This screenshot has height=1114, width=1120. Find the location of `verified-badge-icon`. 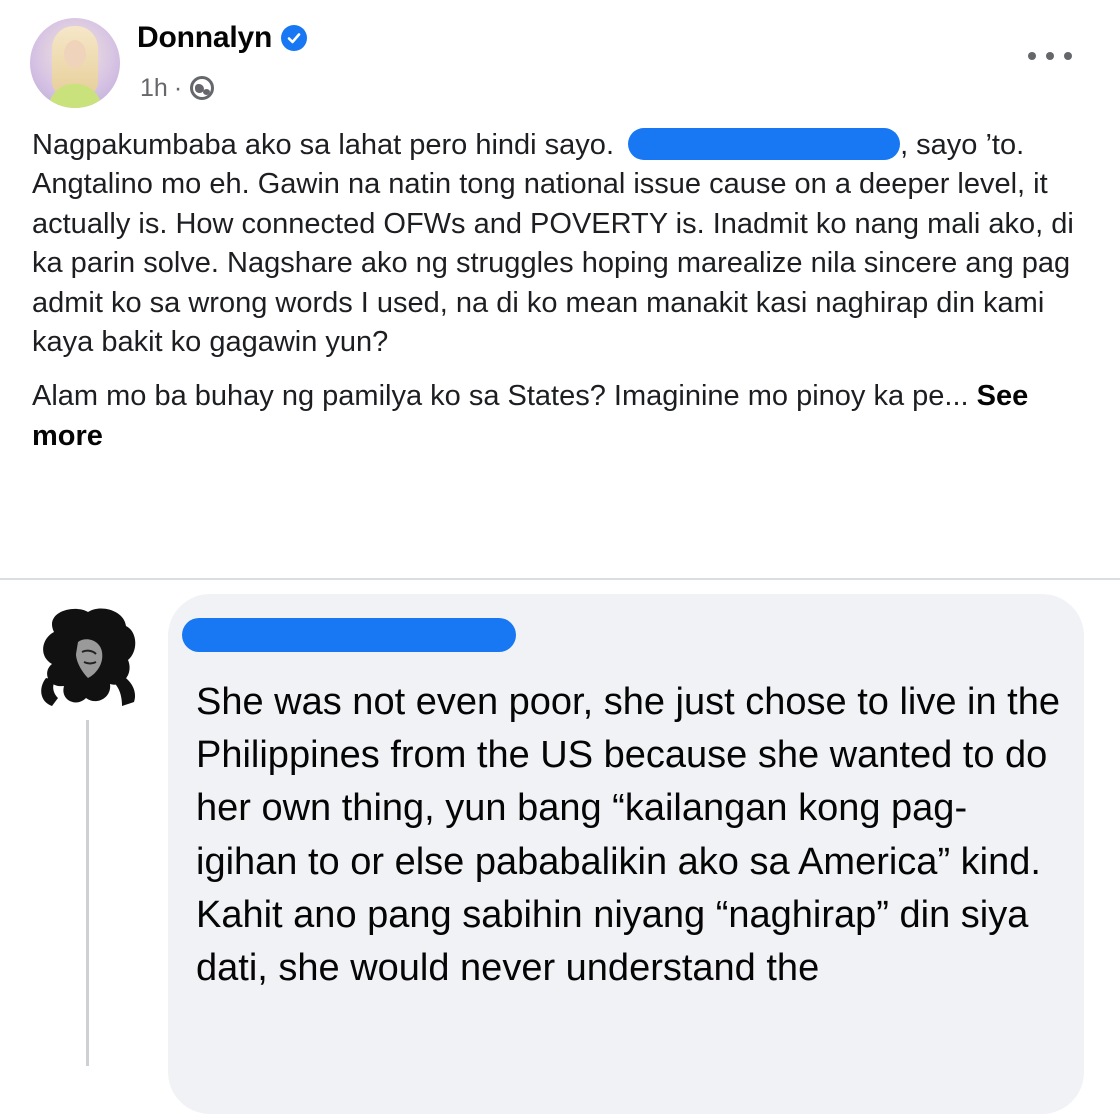

verified-badge-icon is located at coordinates (294, 38).